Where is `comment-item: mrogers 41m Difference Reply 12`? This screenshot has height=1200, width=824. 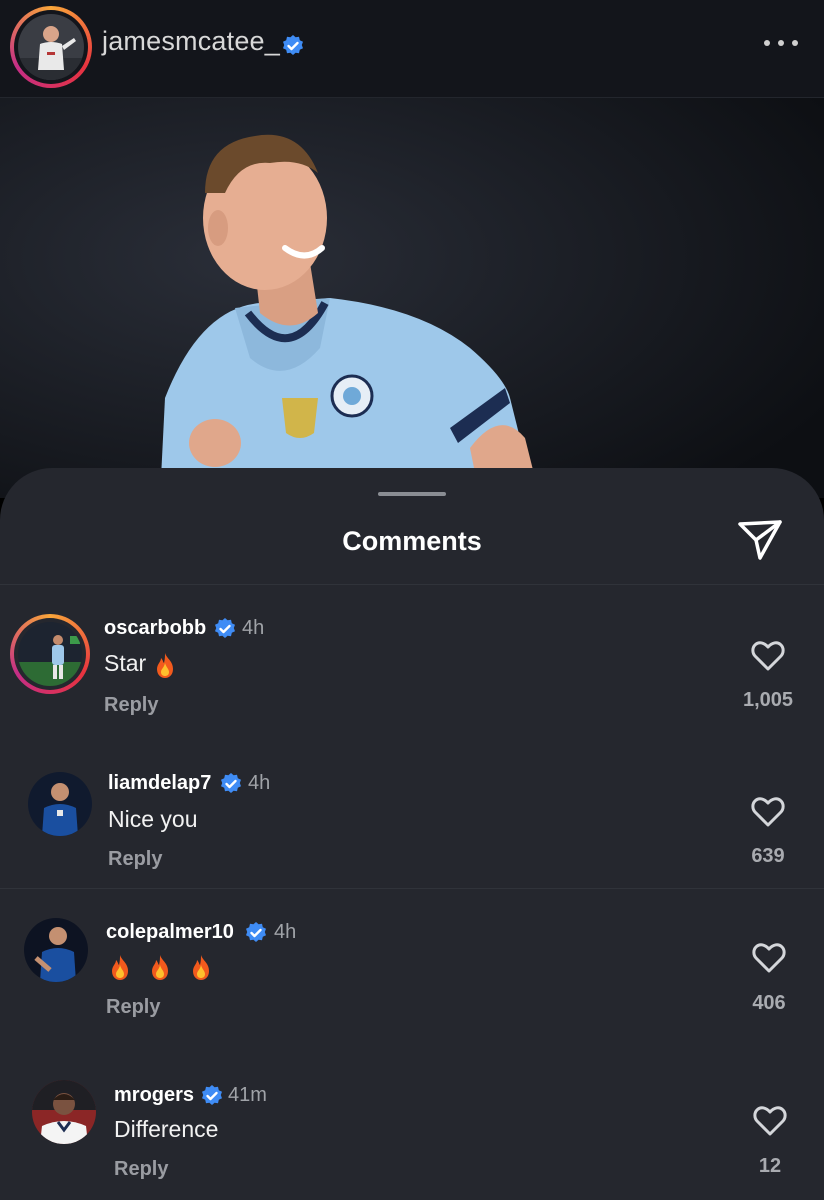 comment-item: mrogers 41m Difference Reply 12 is located at coordinates (412, 1134).